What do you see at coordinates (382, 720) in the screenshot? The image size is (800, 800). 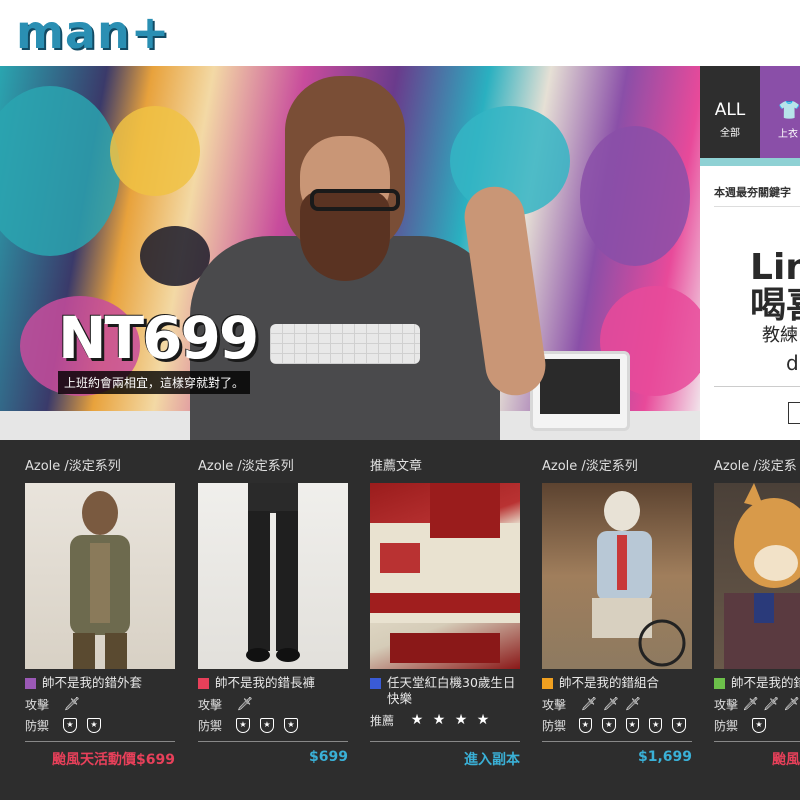 I see `recommend-label: 推薦` at bounding box center [382, 720].